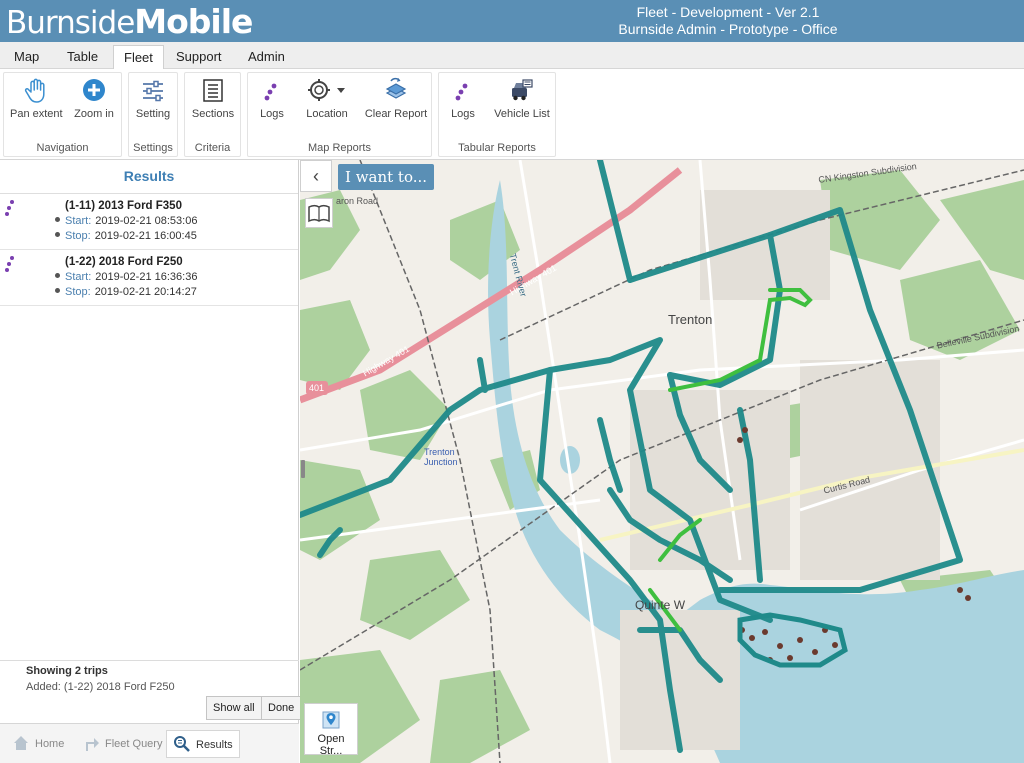 Image resolution: width=1024 pixels, height=763 pixels. I want to click on trip-name: (1-11) 2013 Ford F350, so click(123, 206).